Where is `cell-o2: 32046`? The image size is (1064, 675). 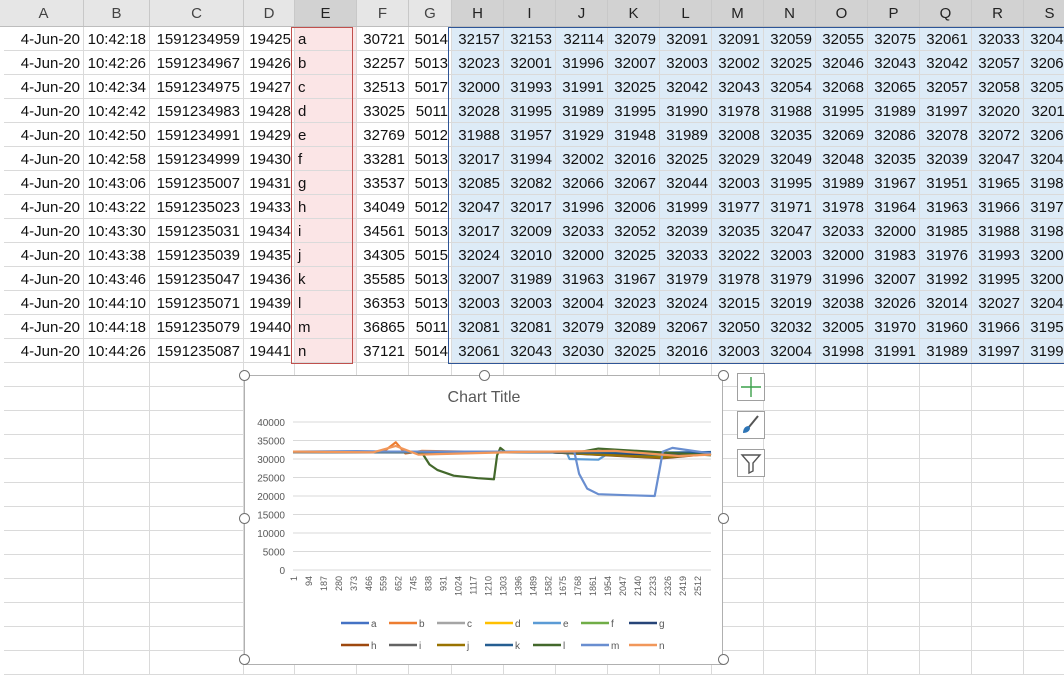 cell-o2: 32046 is located at coordinates (842, 63).